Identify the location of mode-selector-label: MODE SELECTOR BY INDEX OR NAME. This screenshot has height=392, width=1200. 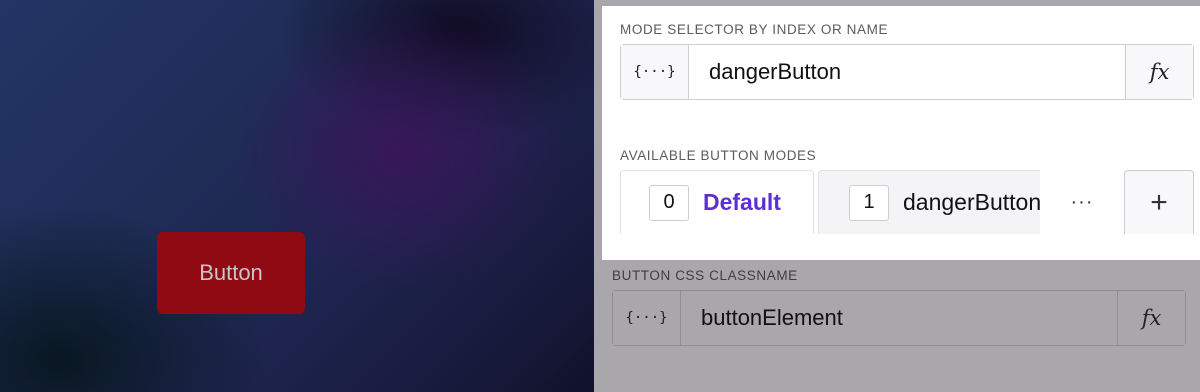
(754, 29).